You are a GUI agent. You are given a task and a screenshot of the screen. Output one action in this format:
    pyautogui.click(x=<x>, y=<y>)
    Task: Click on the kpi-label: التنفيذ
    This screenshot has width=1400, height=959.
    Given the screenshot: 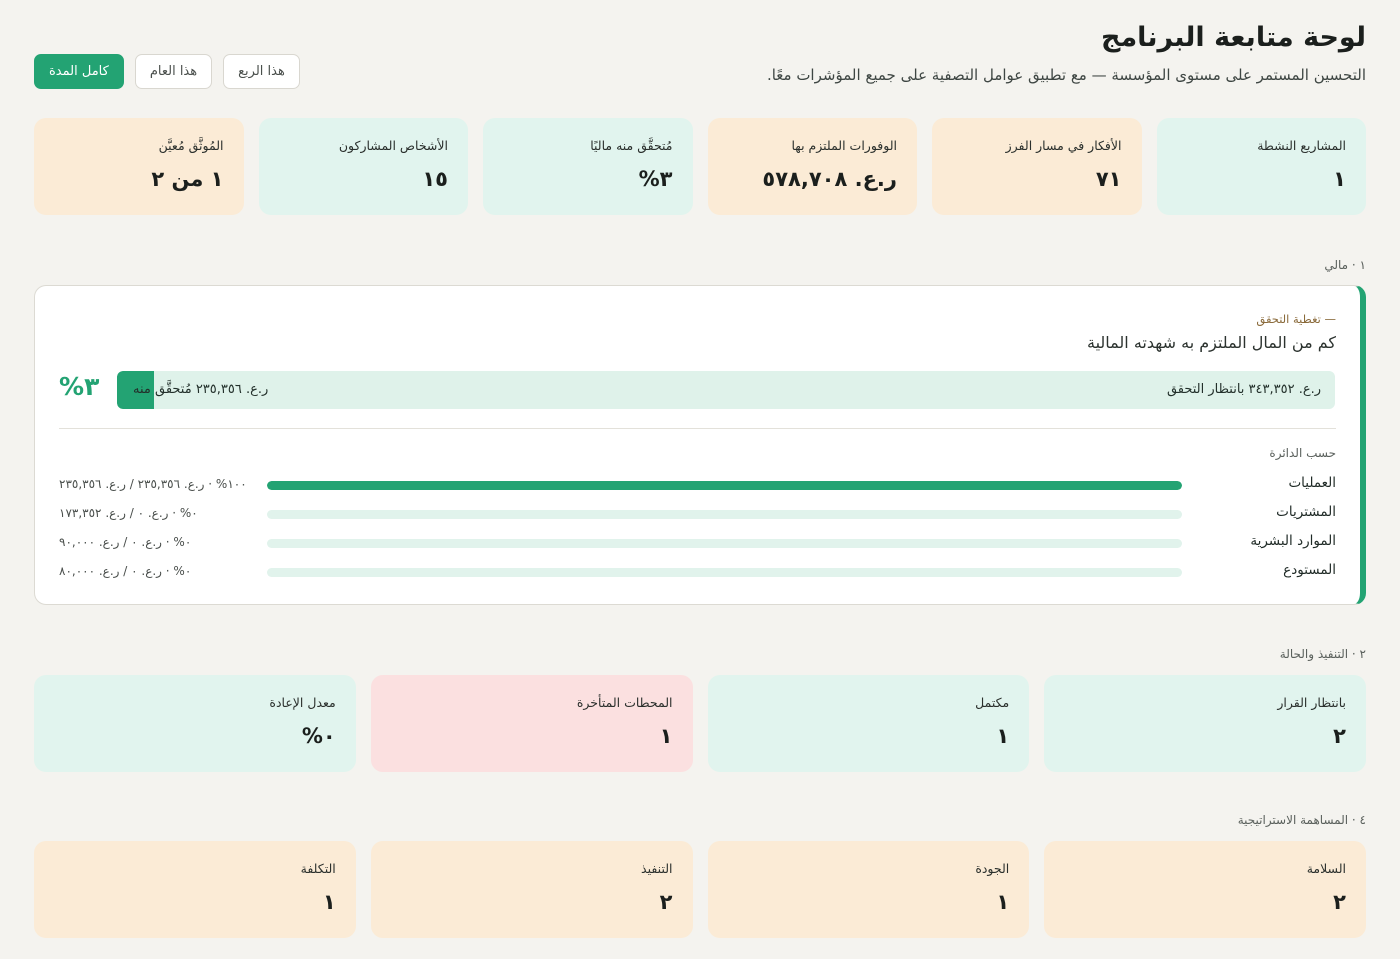 What is the action you would take?
    pyautogui.click(x=657, y=868)
    